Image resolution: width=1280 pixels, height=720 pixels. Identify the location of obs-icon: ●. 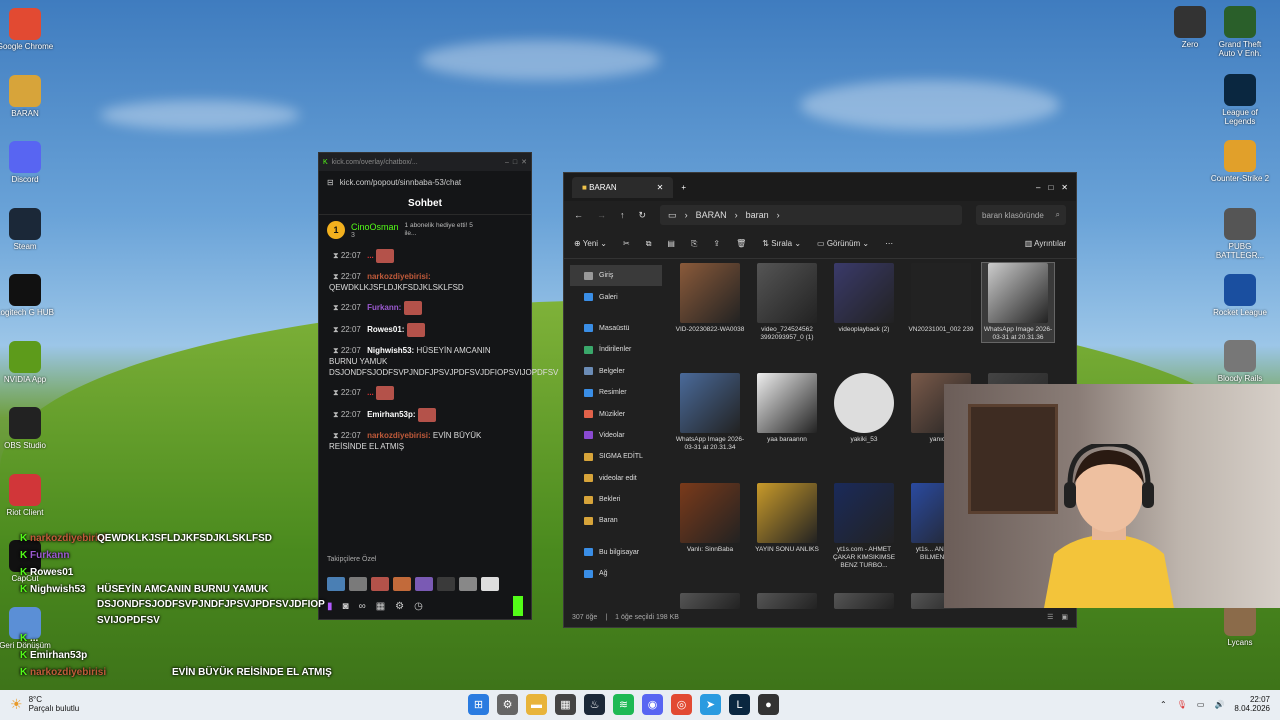
(768, 704).